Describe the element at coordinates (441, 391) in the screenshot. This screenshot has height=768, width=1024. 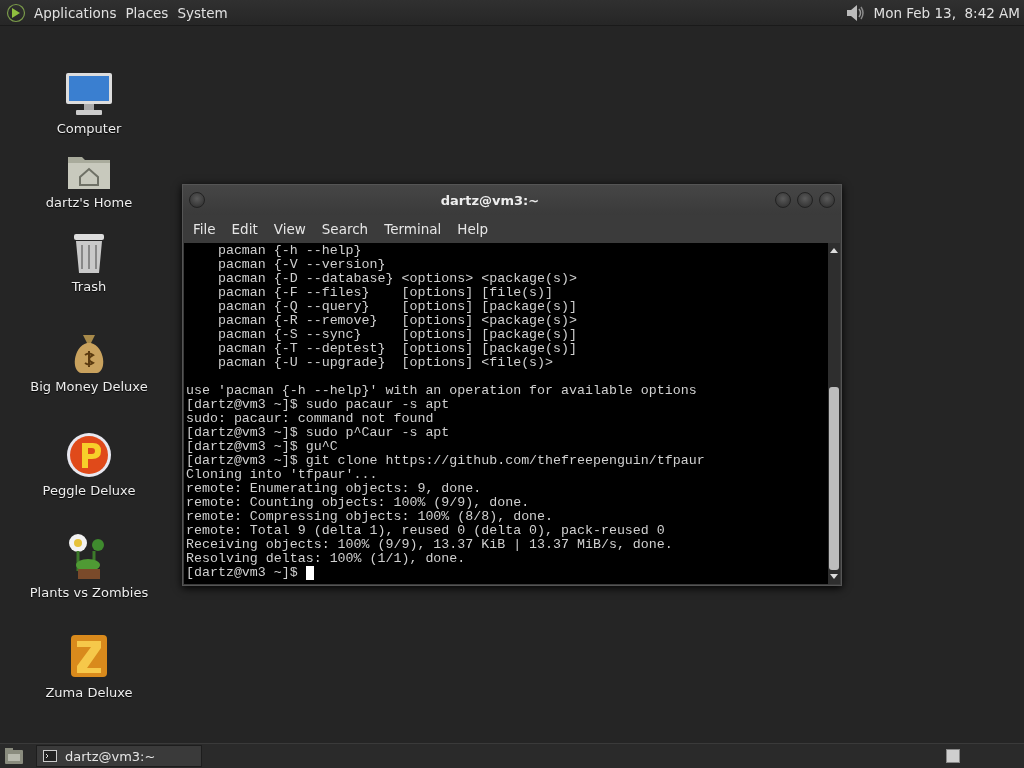
I see `terminal-line: use 'pacman {-h --help}' with an operation for available options` at that location.